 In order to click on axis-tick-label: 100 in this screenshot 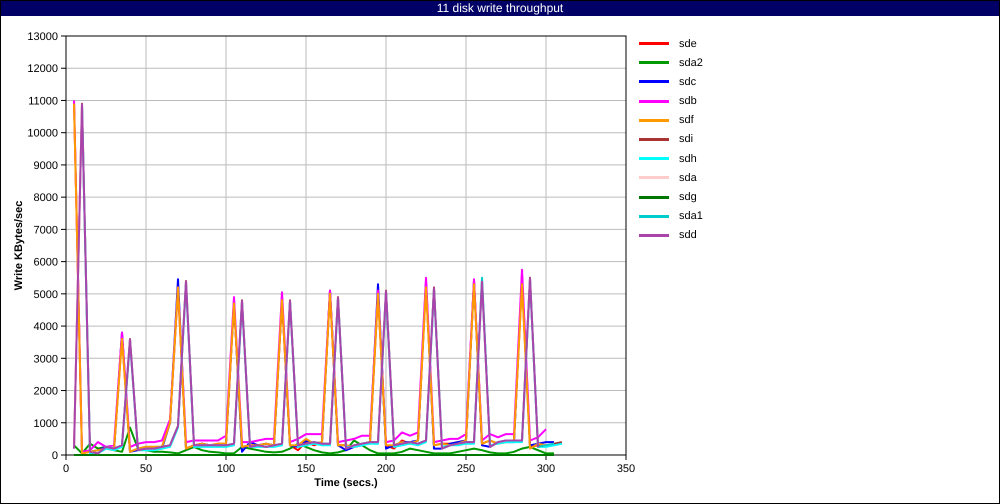, I will do `click(226, 469)`.